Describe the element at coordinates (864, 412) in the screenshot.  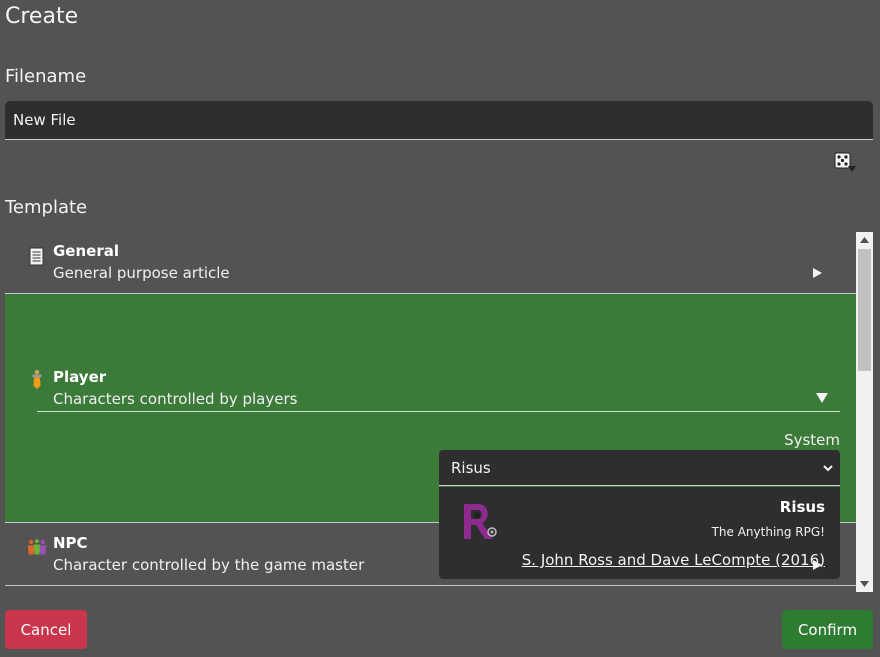
I see `template-list-scrollbar` at that location.